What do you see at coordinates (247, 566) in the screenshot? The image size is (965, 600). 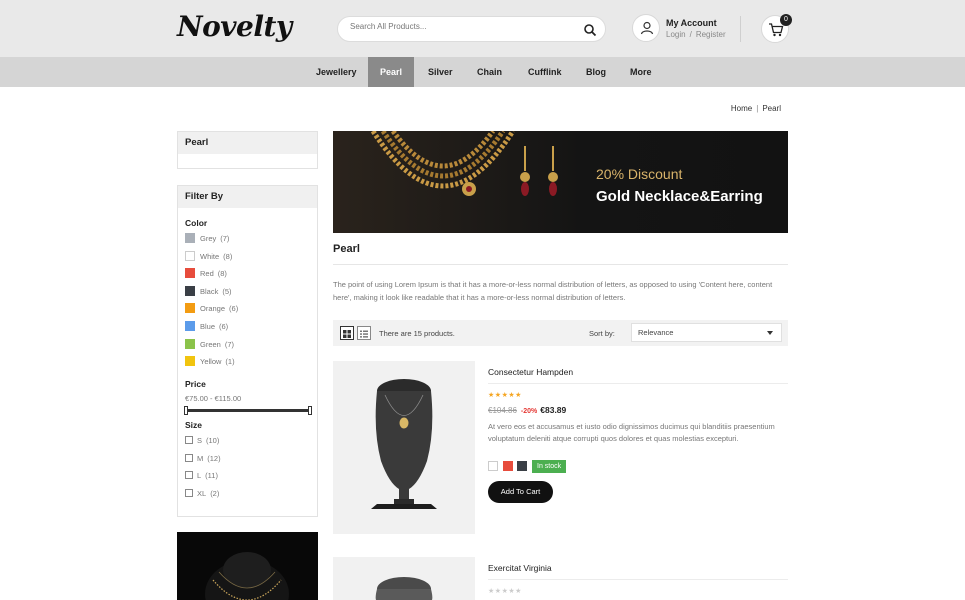 I see `sidebar-promo-image` at bounding box center [247, 566].